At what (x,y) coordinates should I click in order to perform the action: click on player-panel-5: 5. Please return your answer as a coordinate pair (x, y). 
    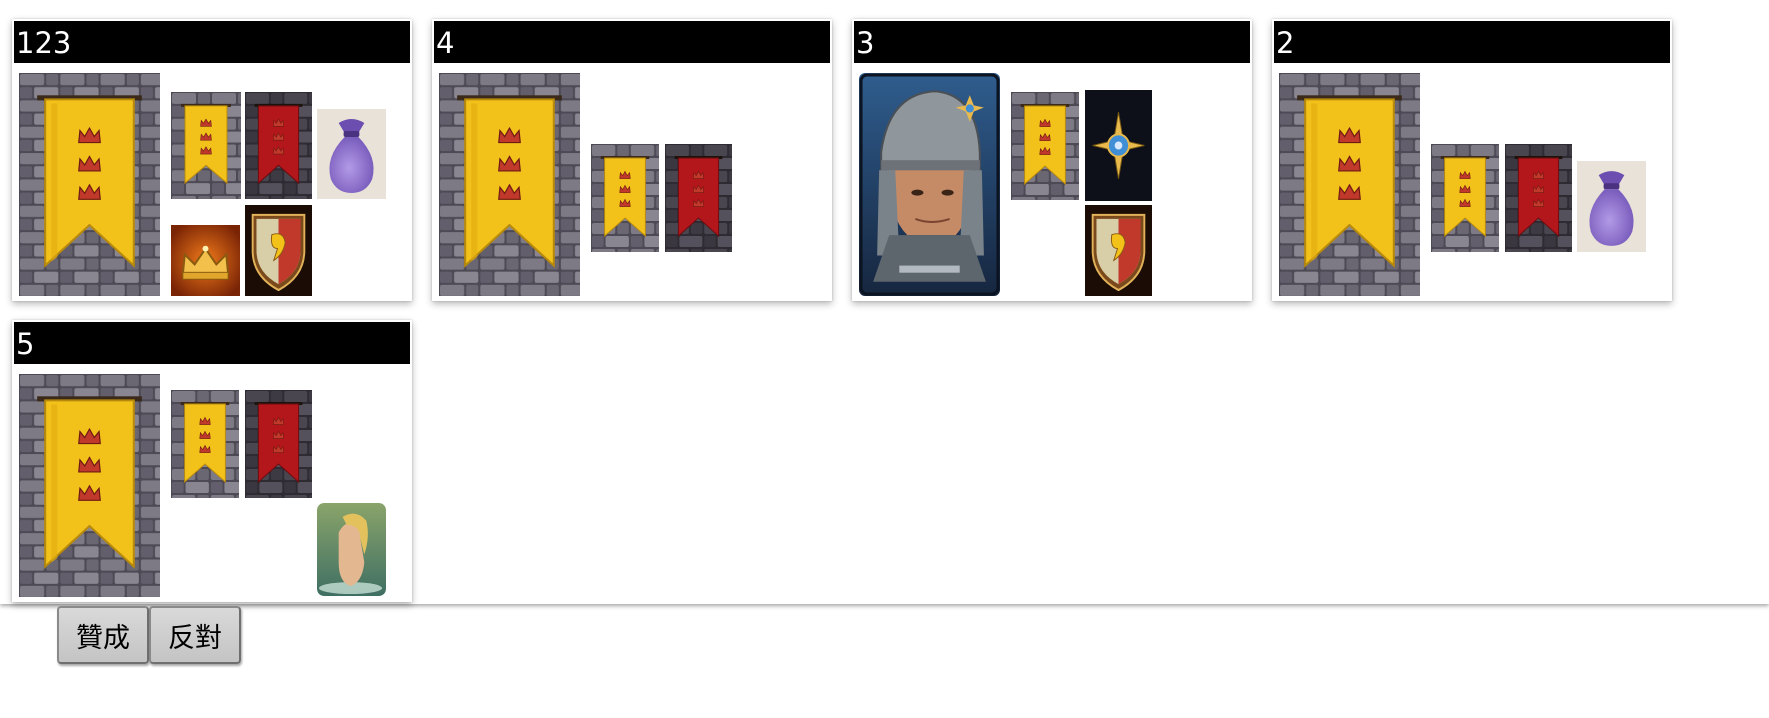
    Looking at the image, I should click on (212, 461).